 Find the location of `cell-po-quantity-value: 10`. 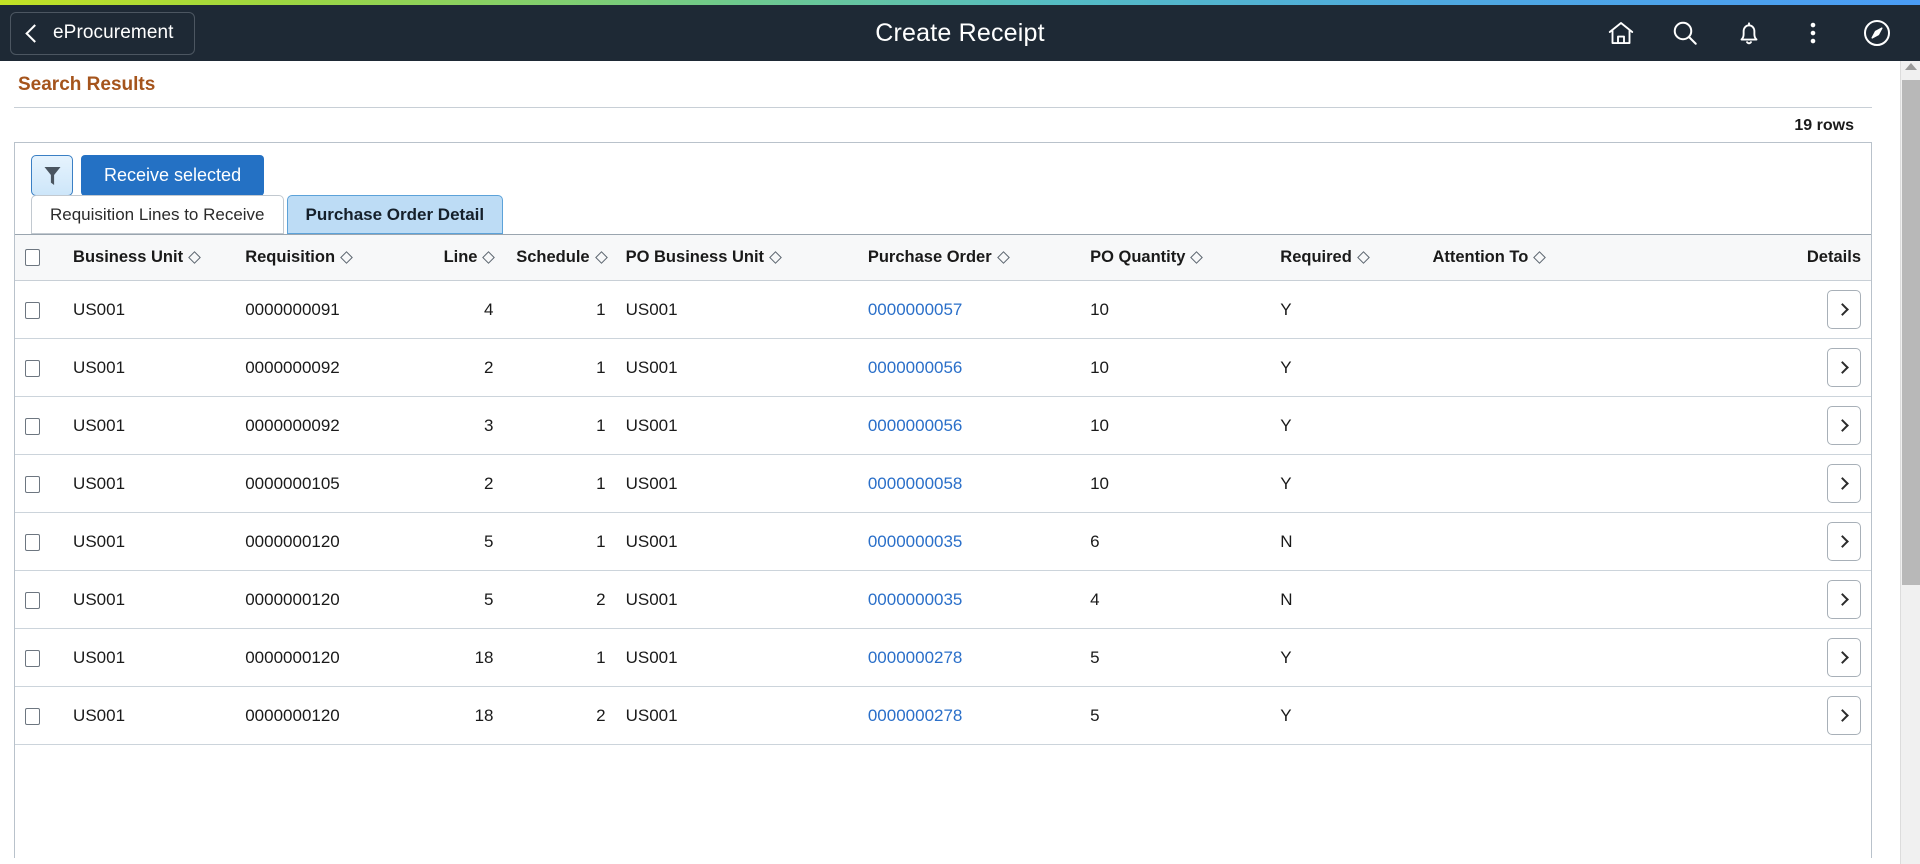

cell-po-quantity-value: 10 is located at coordinates (1099, 425).